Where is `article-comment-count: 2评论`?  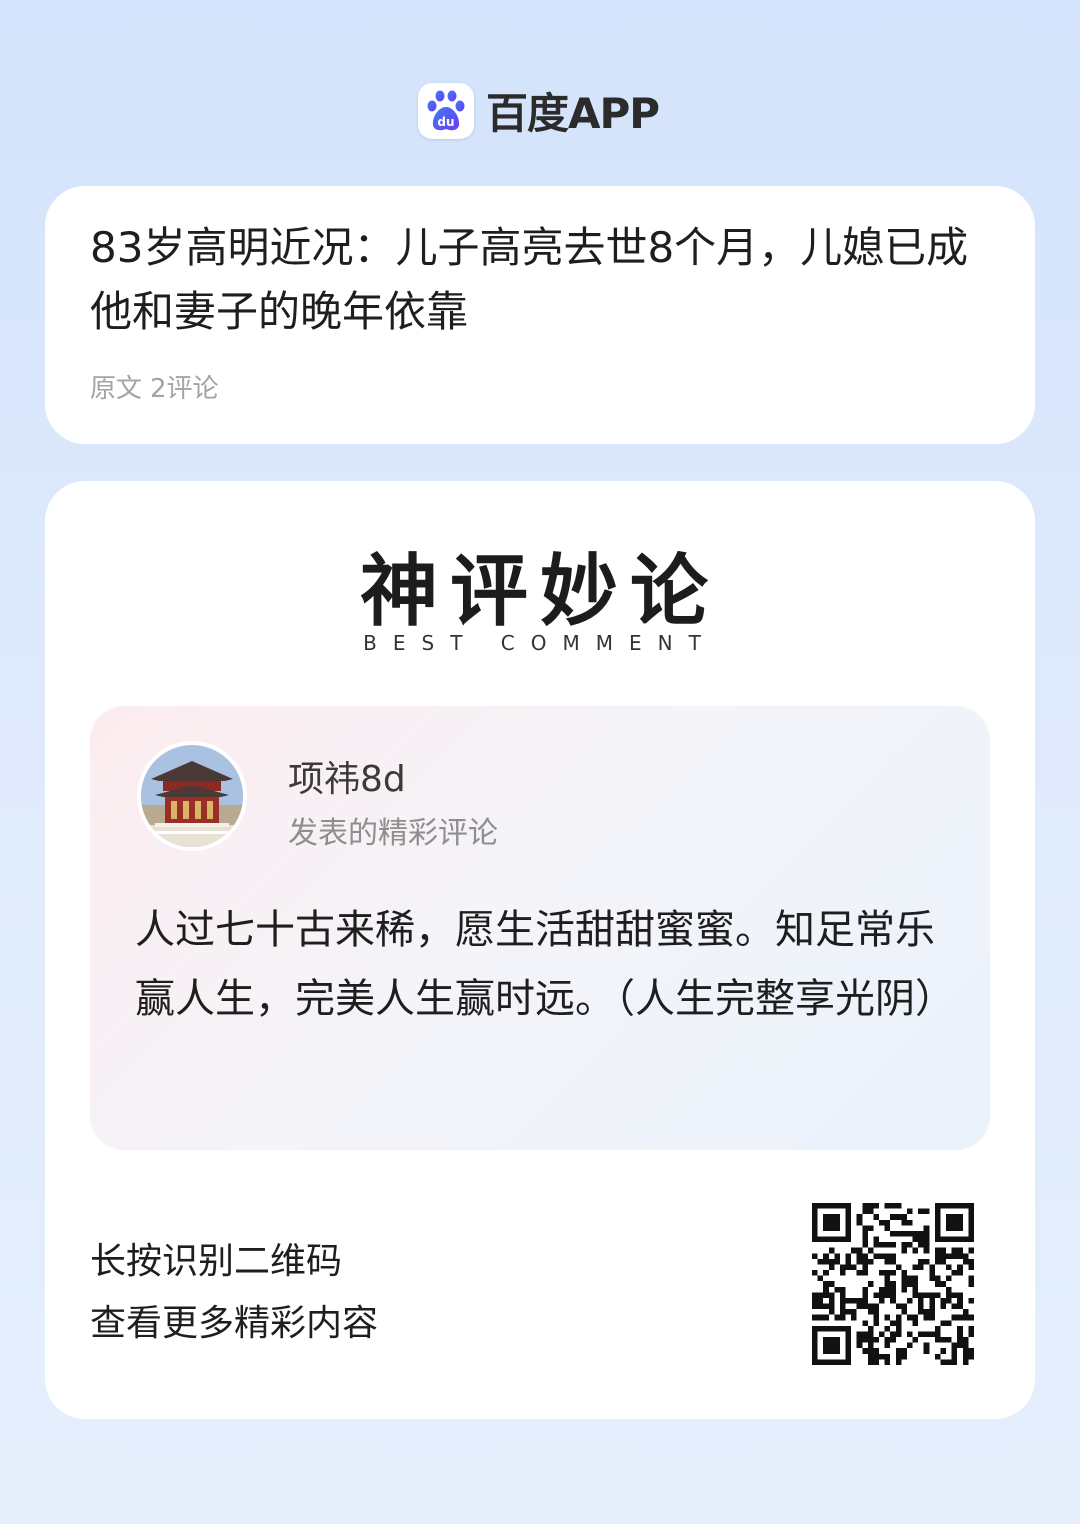
article-comment-count: 2评论 is located at coordinates (184, 389).